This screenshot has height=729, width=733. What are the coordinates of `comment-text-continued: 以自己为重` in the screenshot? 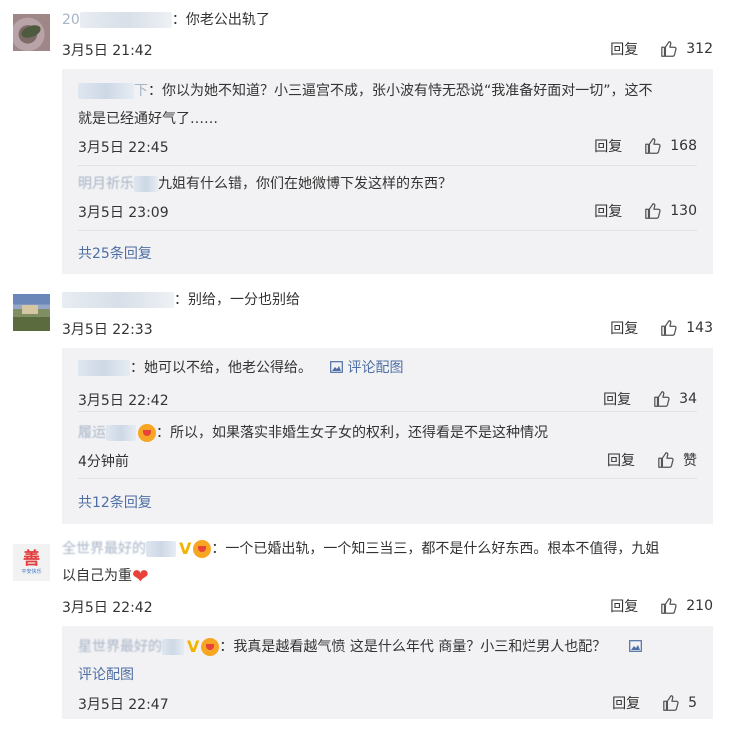 It's located at (97, 576).